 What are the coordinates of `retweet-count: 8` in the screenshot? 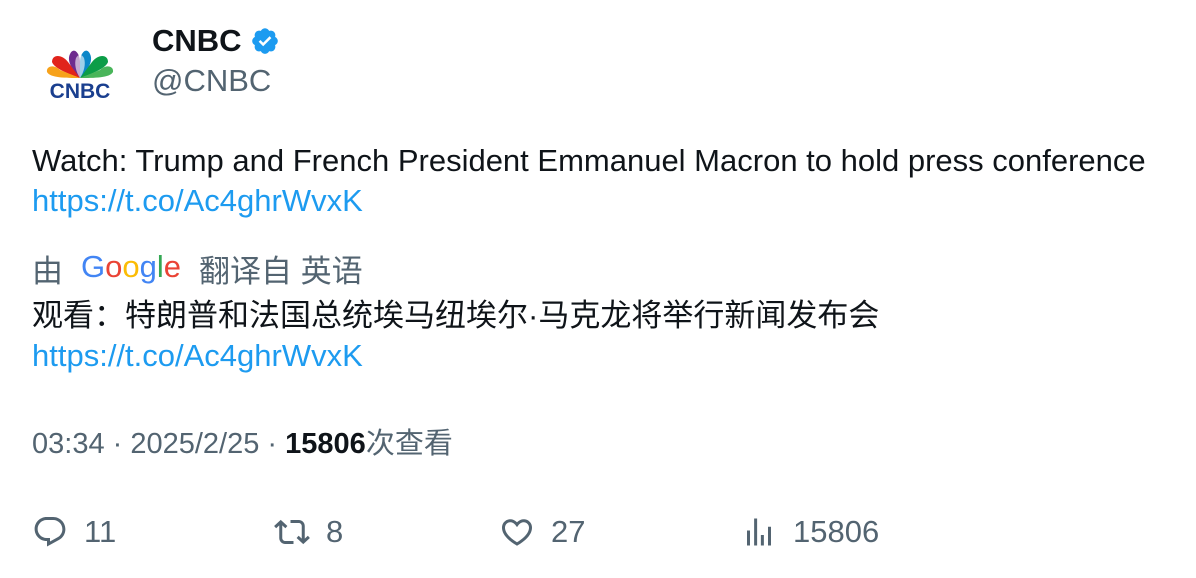 It's located at (335, 531).